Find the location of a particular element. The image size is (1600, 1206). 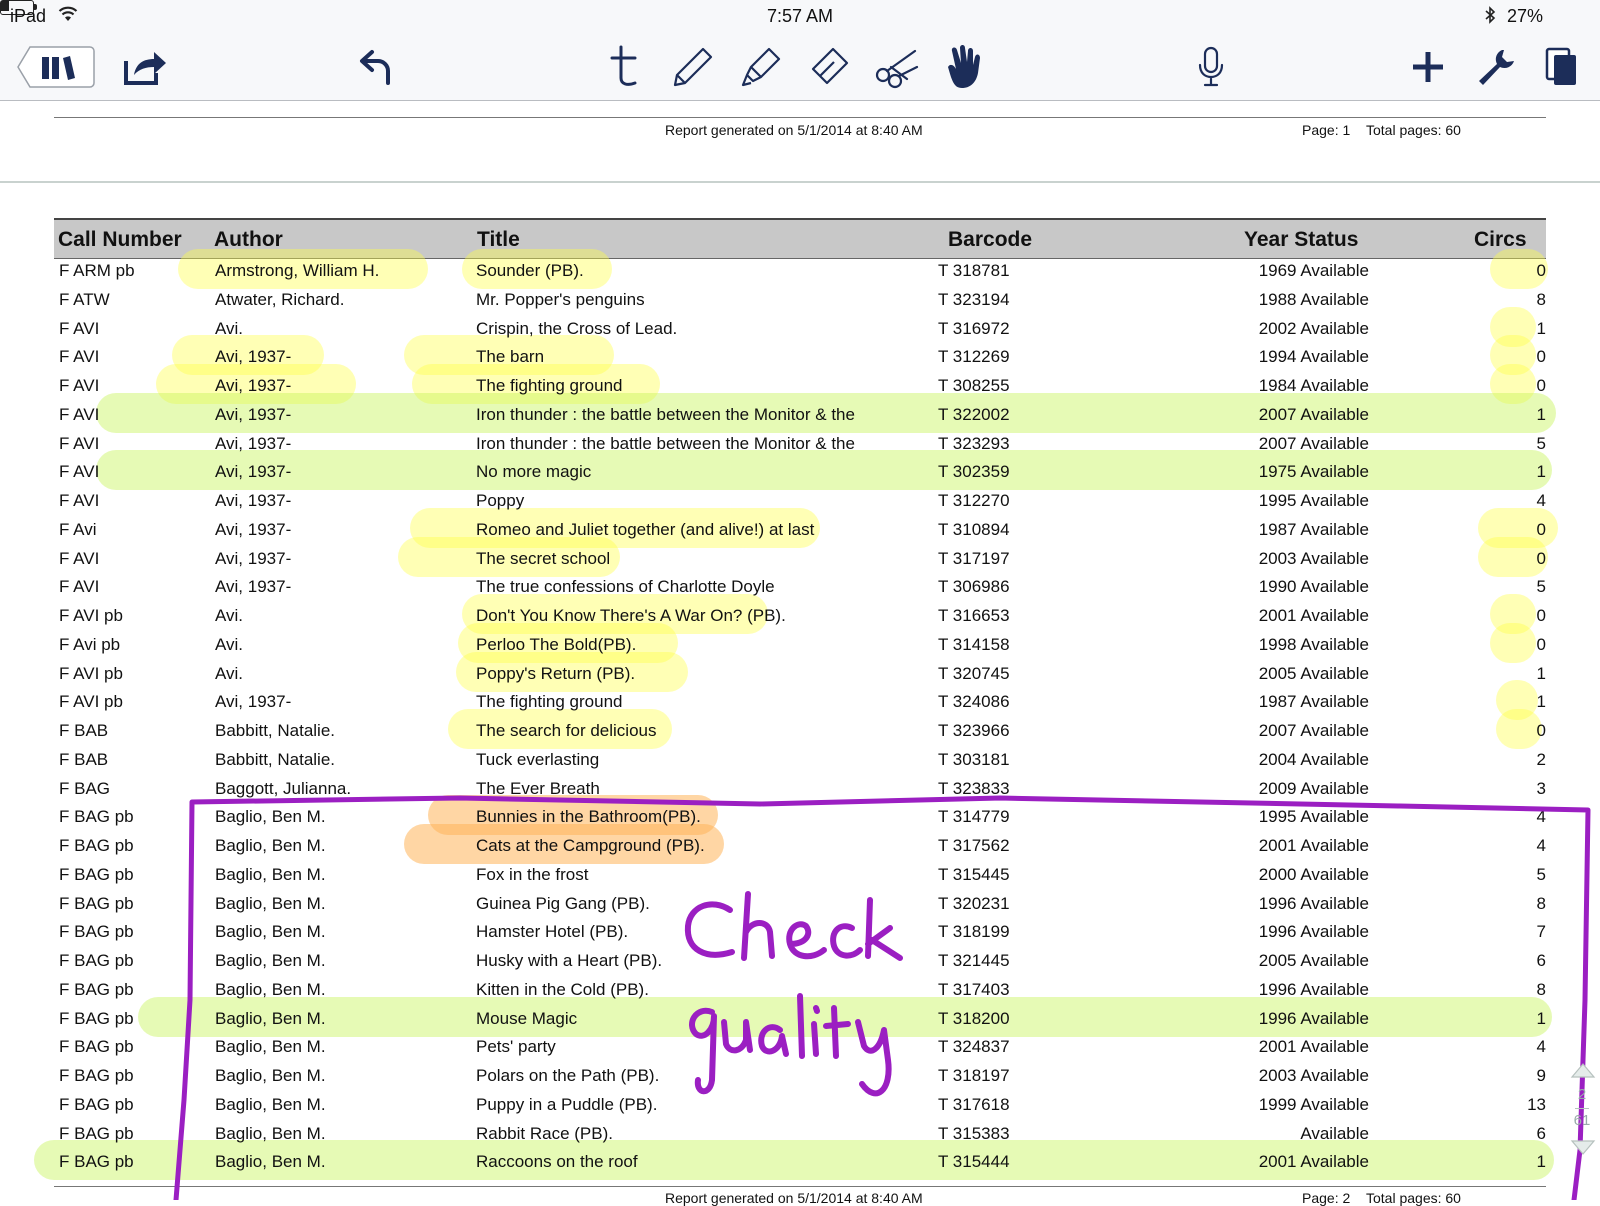

page-scroll-indicator: 2 61 is located at coordinates (1581, 1120).